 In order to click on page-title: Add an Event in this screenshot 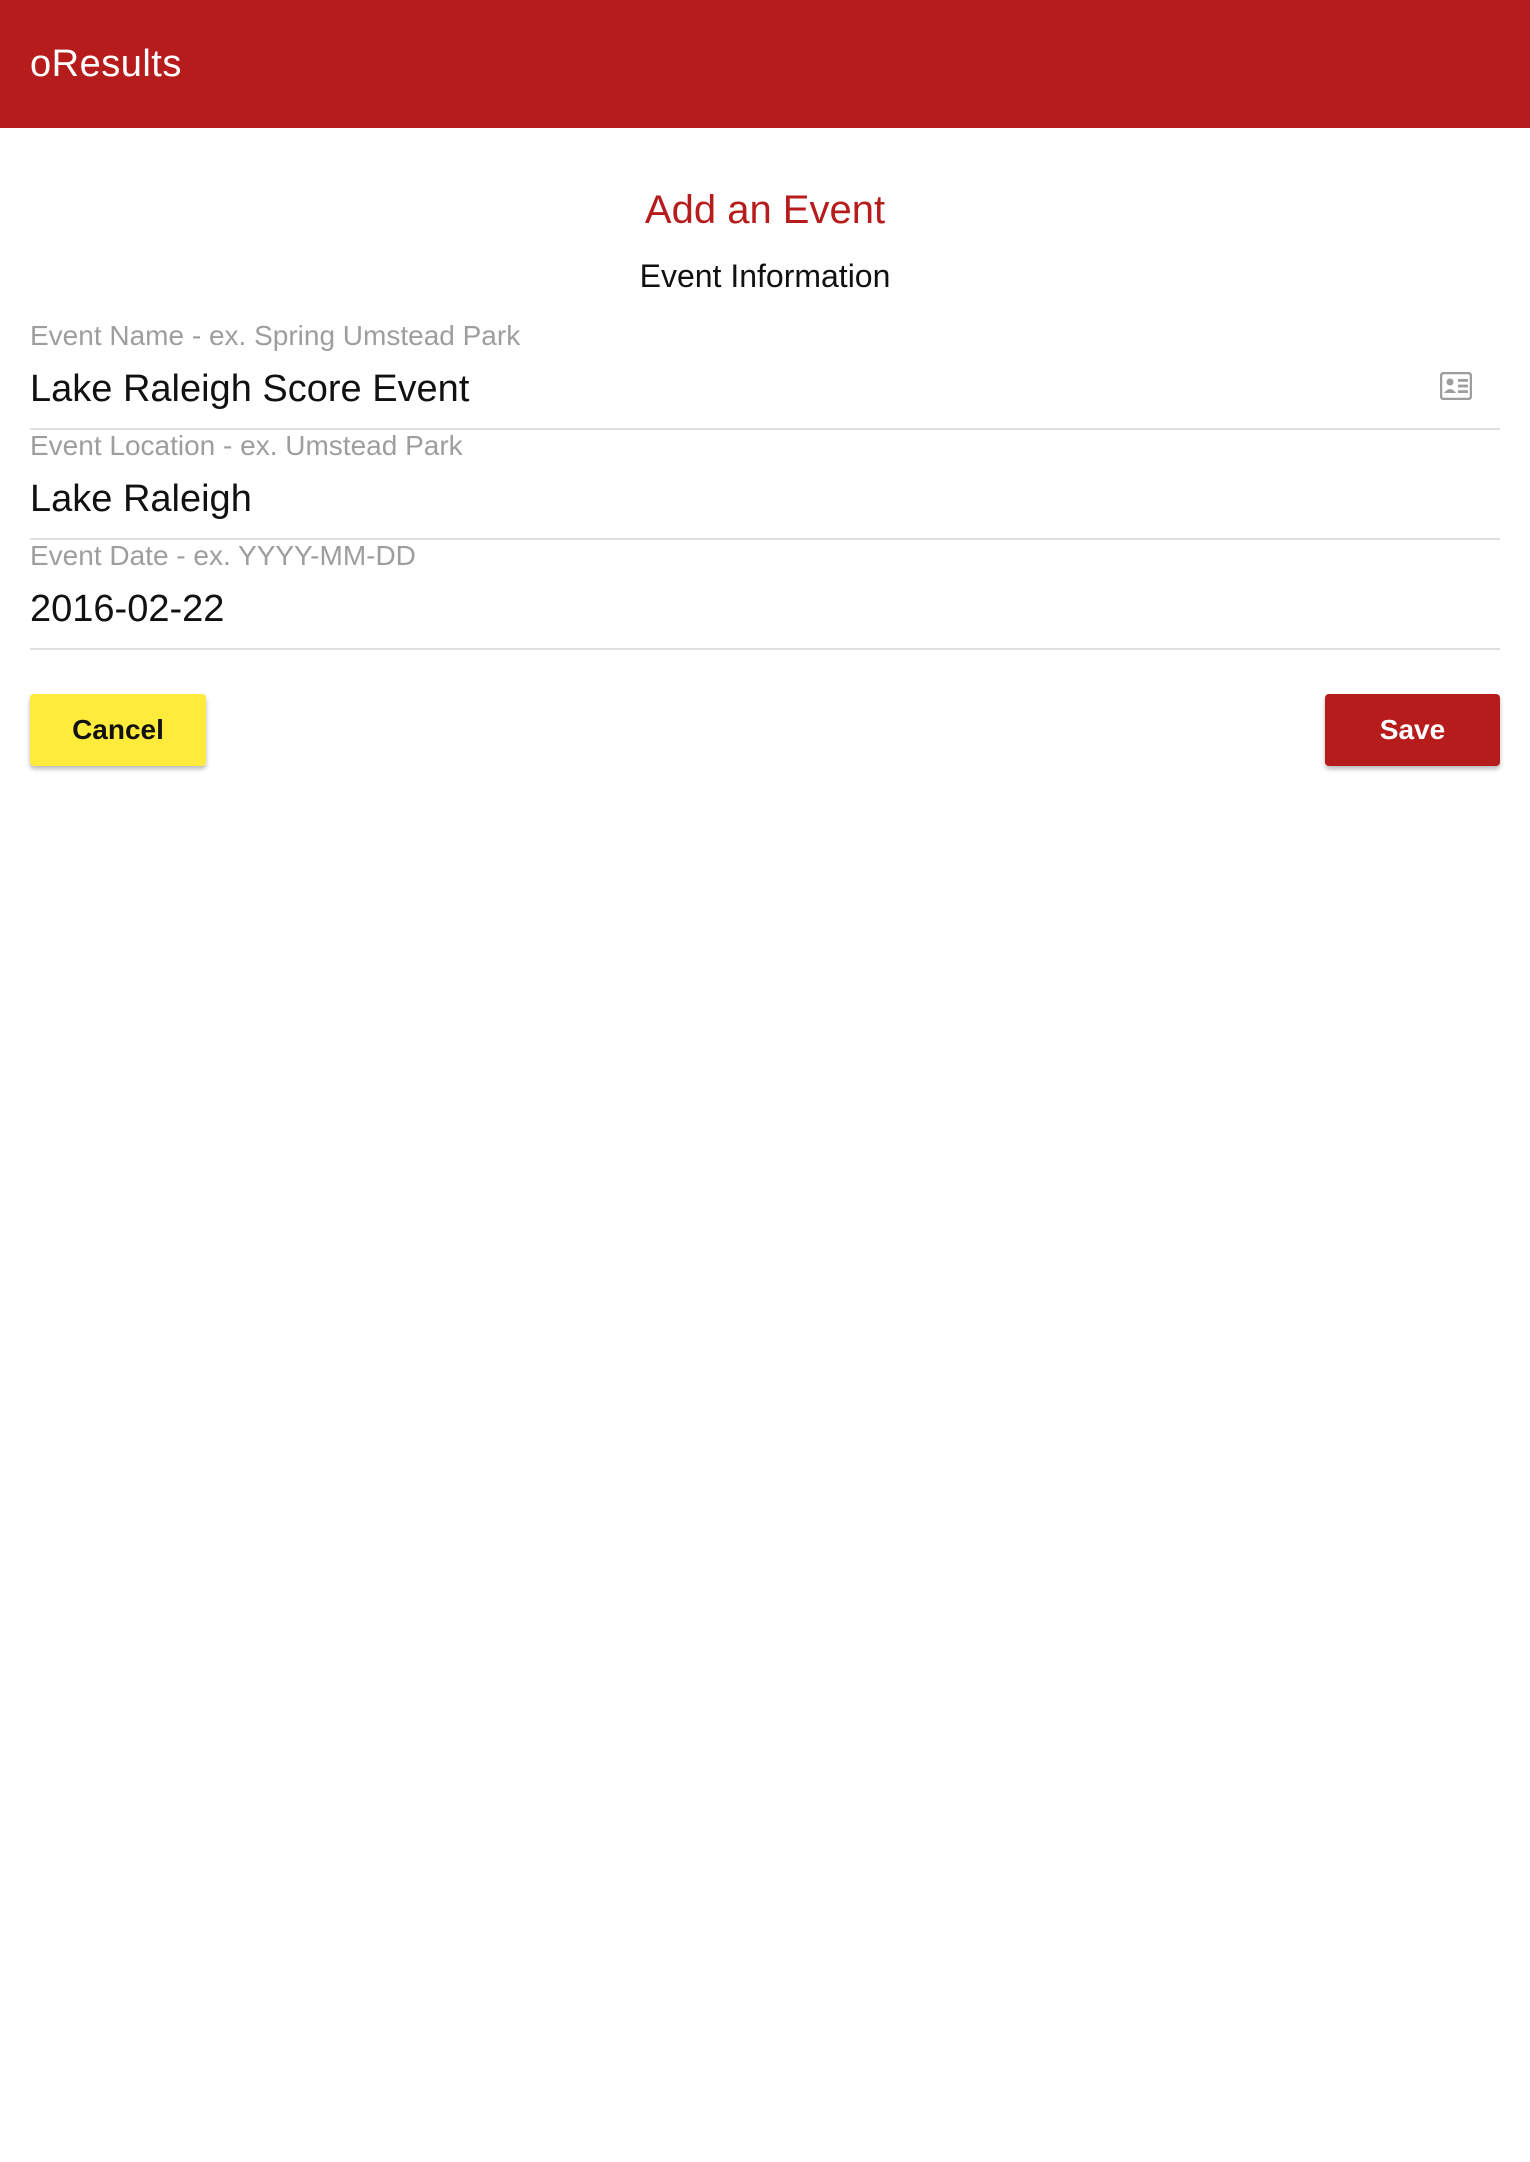, I will do `click(765, 210)`.